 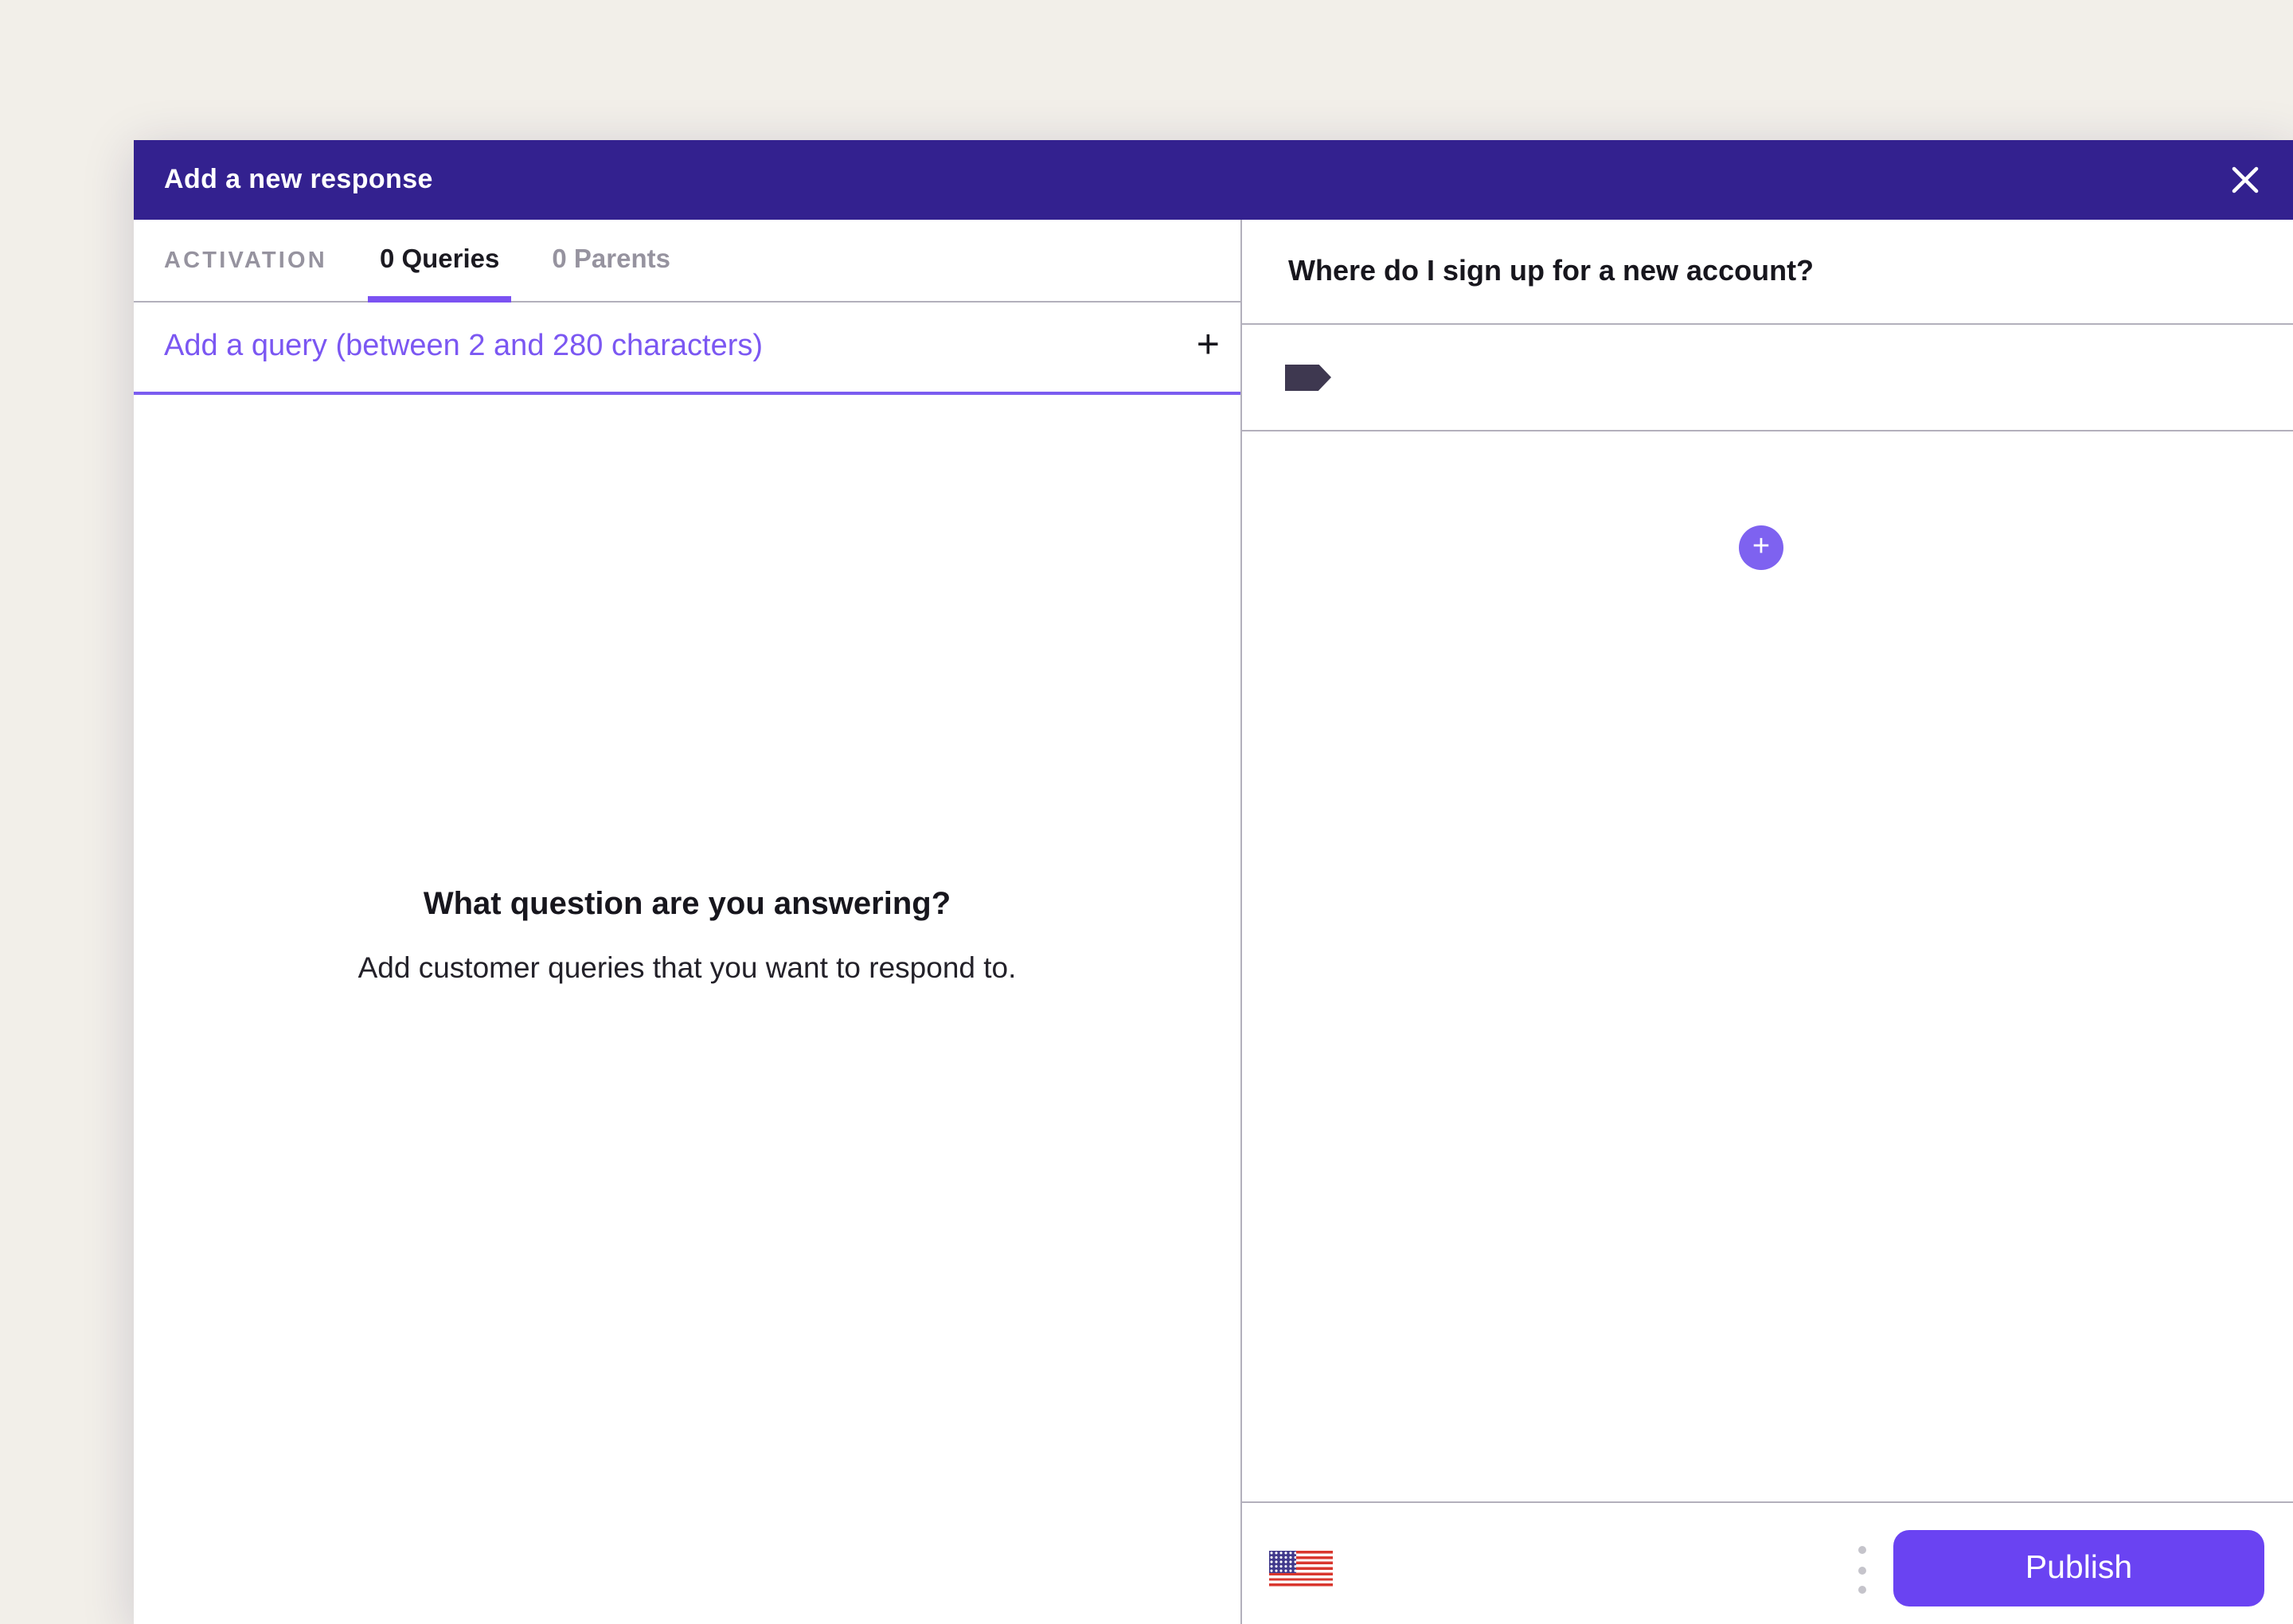 What do you see at coordinates (245, 260) in the screenshot?
I see `tab-activation: ACTIVATION` at bounding box center [245, 260].